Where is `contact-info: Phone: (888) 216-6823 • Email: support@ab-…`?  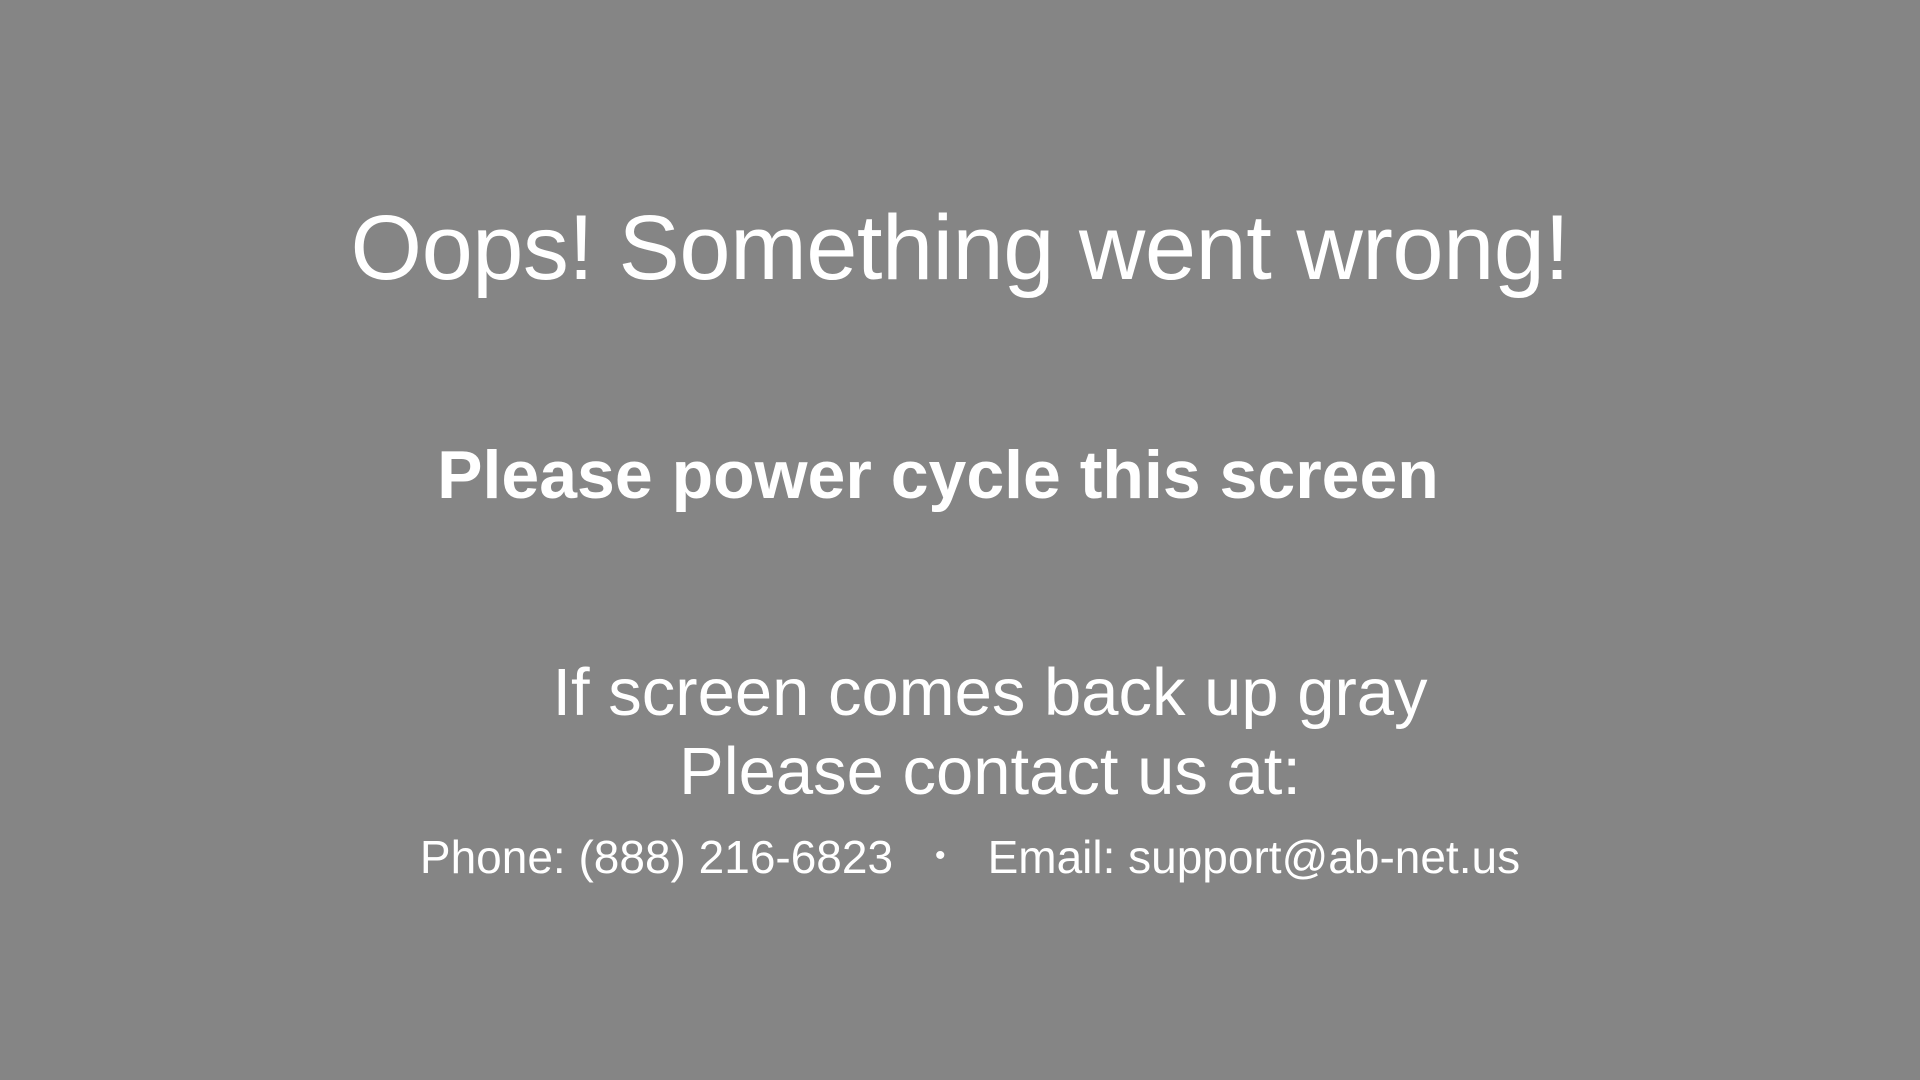 contact-info: Phone: (888) 216-6823 • Email: support@ab-… is located at coordinates (965, 857).